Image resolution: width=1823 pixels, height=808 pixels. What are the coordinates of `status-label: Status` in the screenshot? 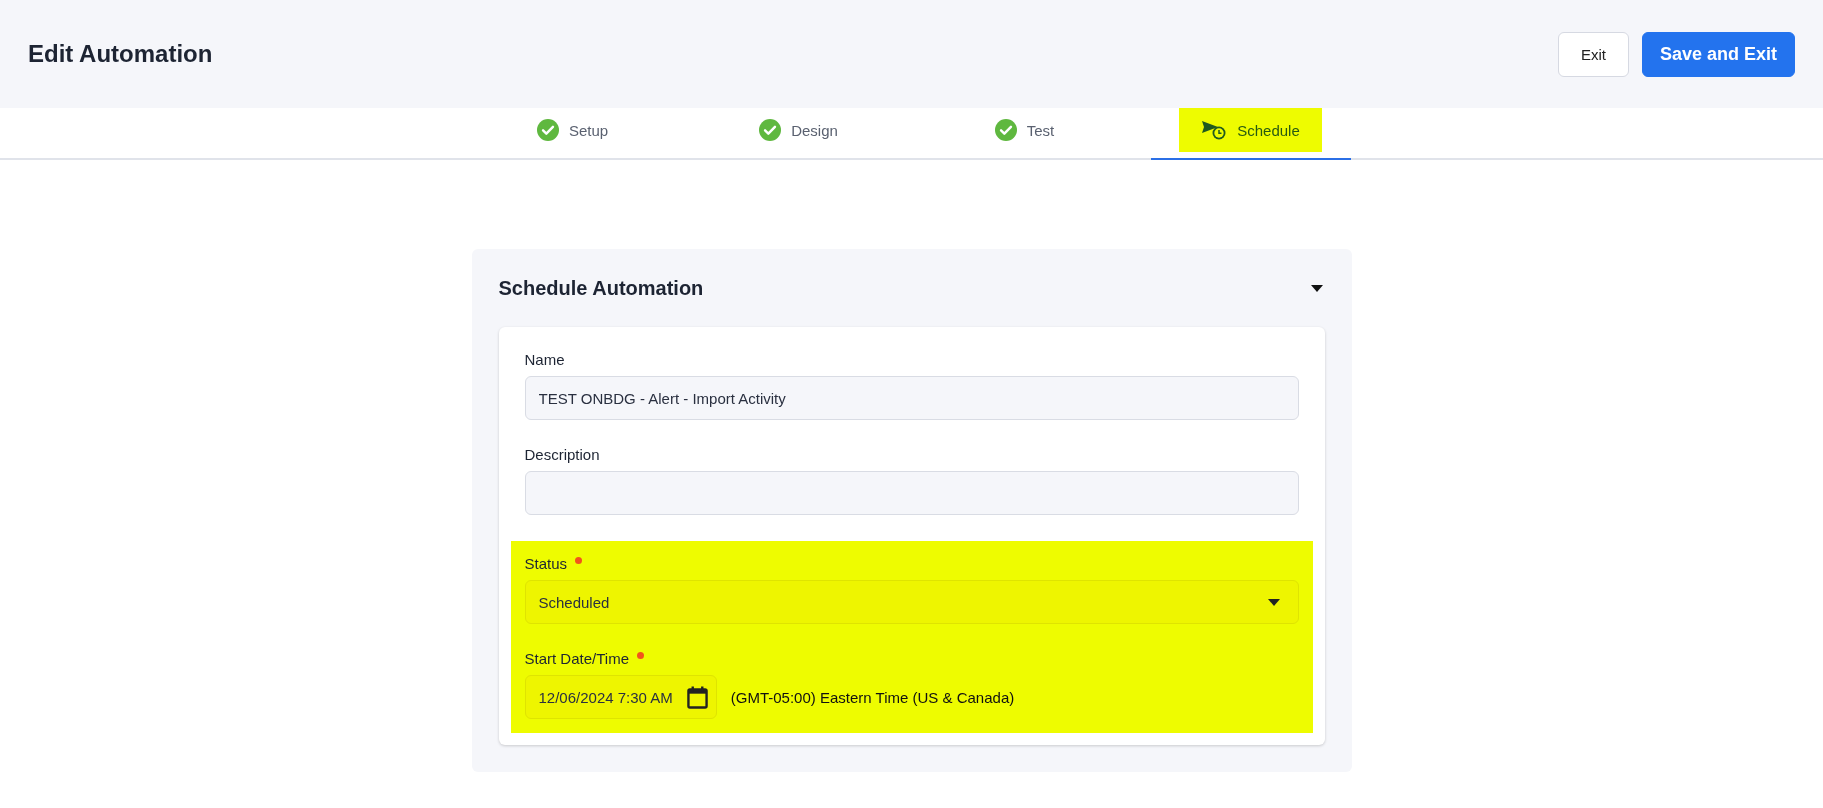 It's located at (546, 563).